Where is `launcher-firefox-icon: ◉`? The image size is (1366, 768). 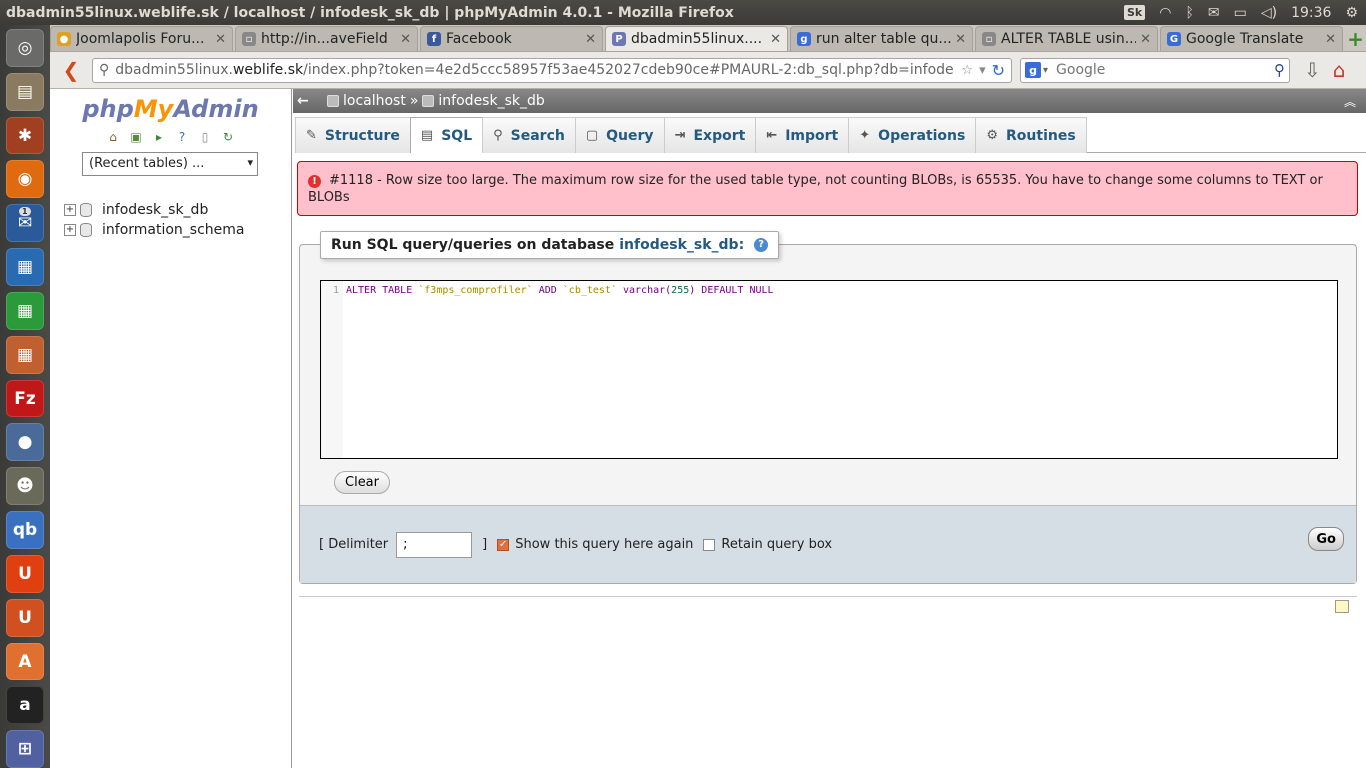 launcher-firefox-icon: ◉ is located at coordinates (25, 179).